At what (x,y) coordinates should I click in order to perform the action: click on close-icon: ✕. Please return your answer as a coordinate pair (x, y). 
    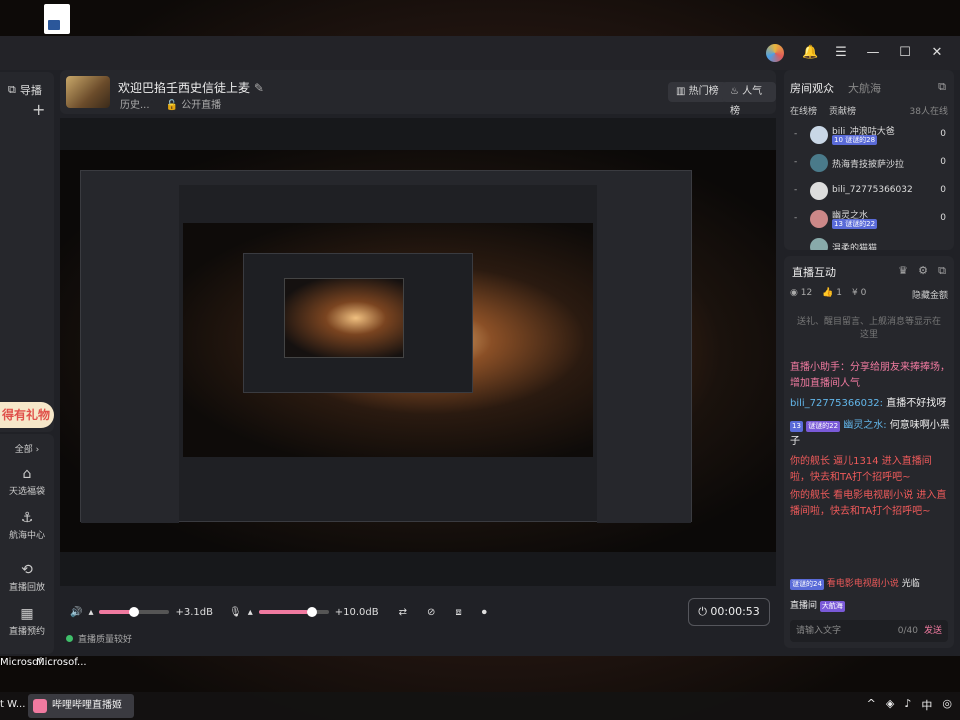
    Looking at the image, I should click on (937, 53).